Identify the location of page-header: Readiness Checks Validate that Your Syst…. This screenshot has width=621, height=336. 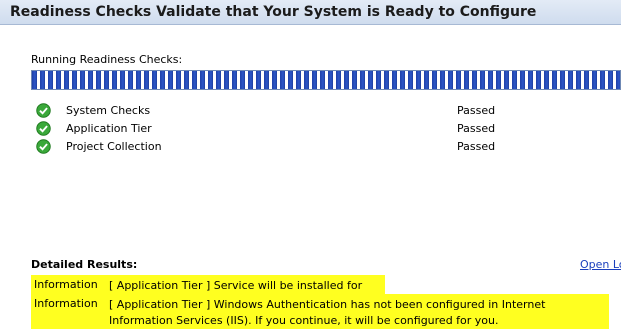
(310, 12).